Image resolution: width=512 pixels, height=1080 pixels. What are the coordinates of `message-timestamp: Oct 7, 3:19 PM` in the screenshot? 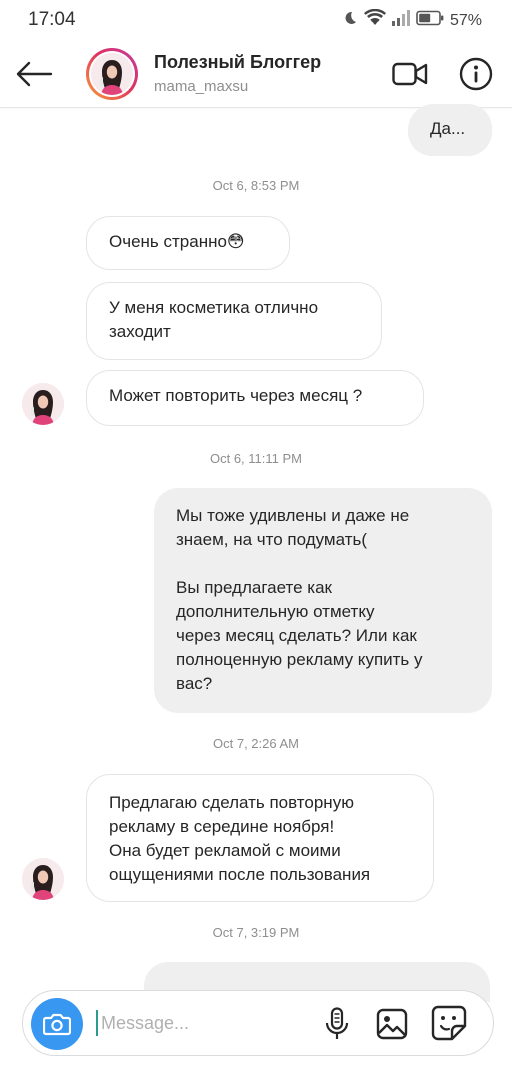 It's located at (256, 932).